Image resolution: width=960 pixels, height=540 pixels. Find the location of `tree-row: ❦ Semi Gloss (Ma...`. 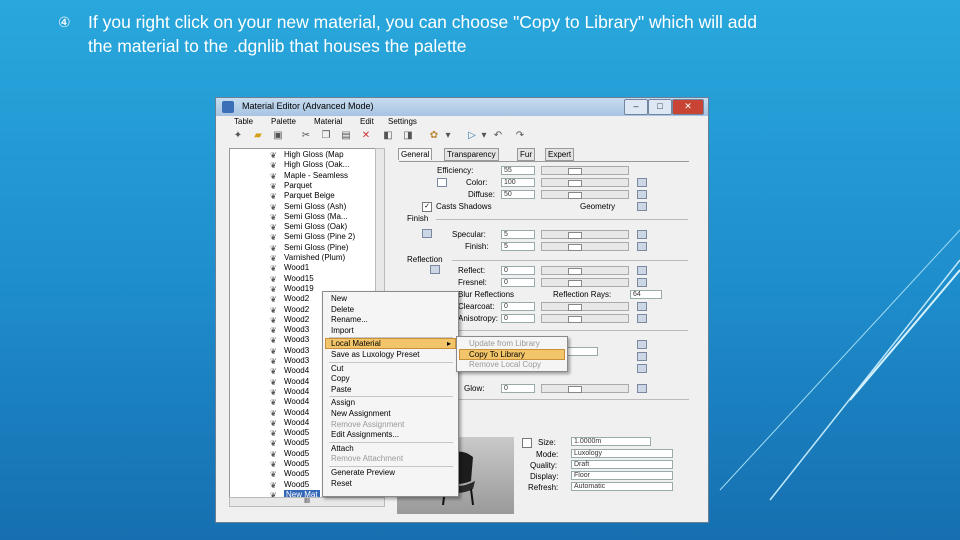

tree-row: ❦ Semi Gloss (Ma... is located at coordinates (305, 217).